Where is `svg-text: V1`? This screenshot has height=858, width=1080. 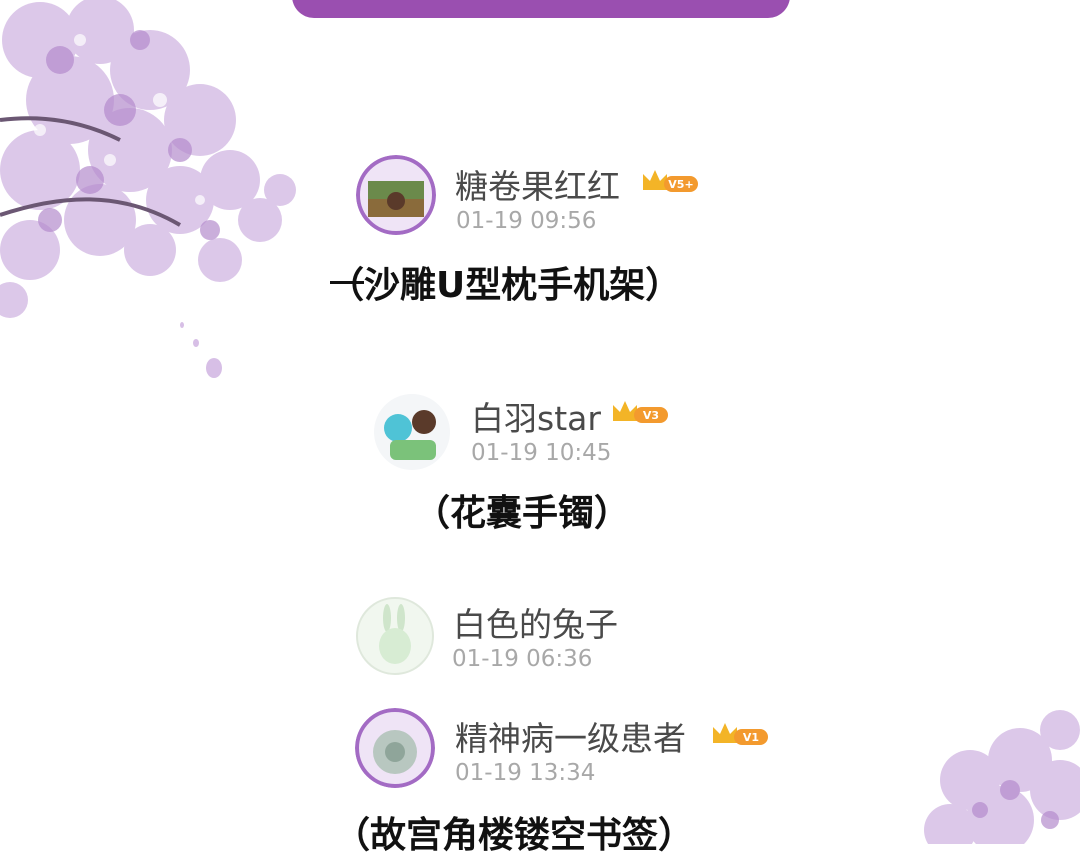 svg-text: V1 is located at coordinates (751, 737).